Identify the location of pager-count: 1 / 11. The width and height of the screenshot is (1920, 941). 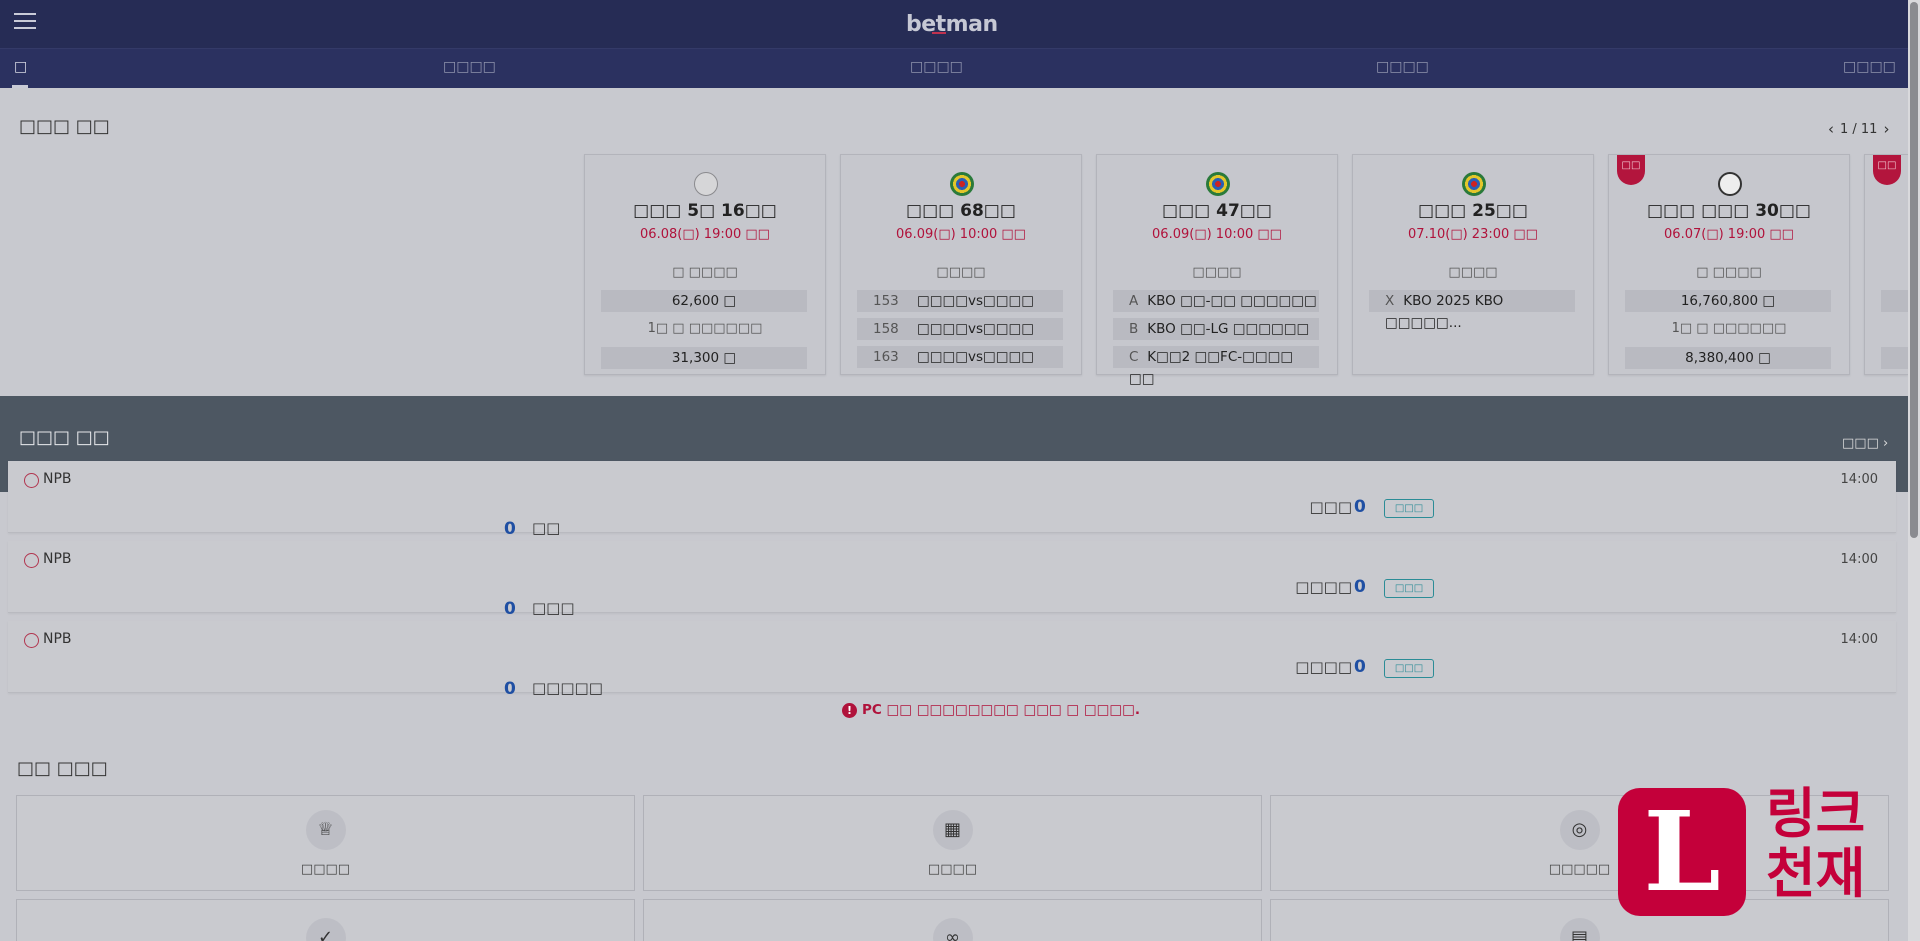
(1859, 129).